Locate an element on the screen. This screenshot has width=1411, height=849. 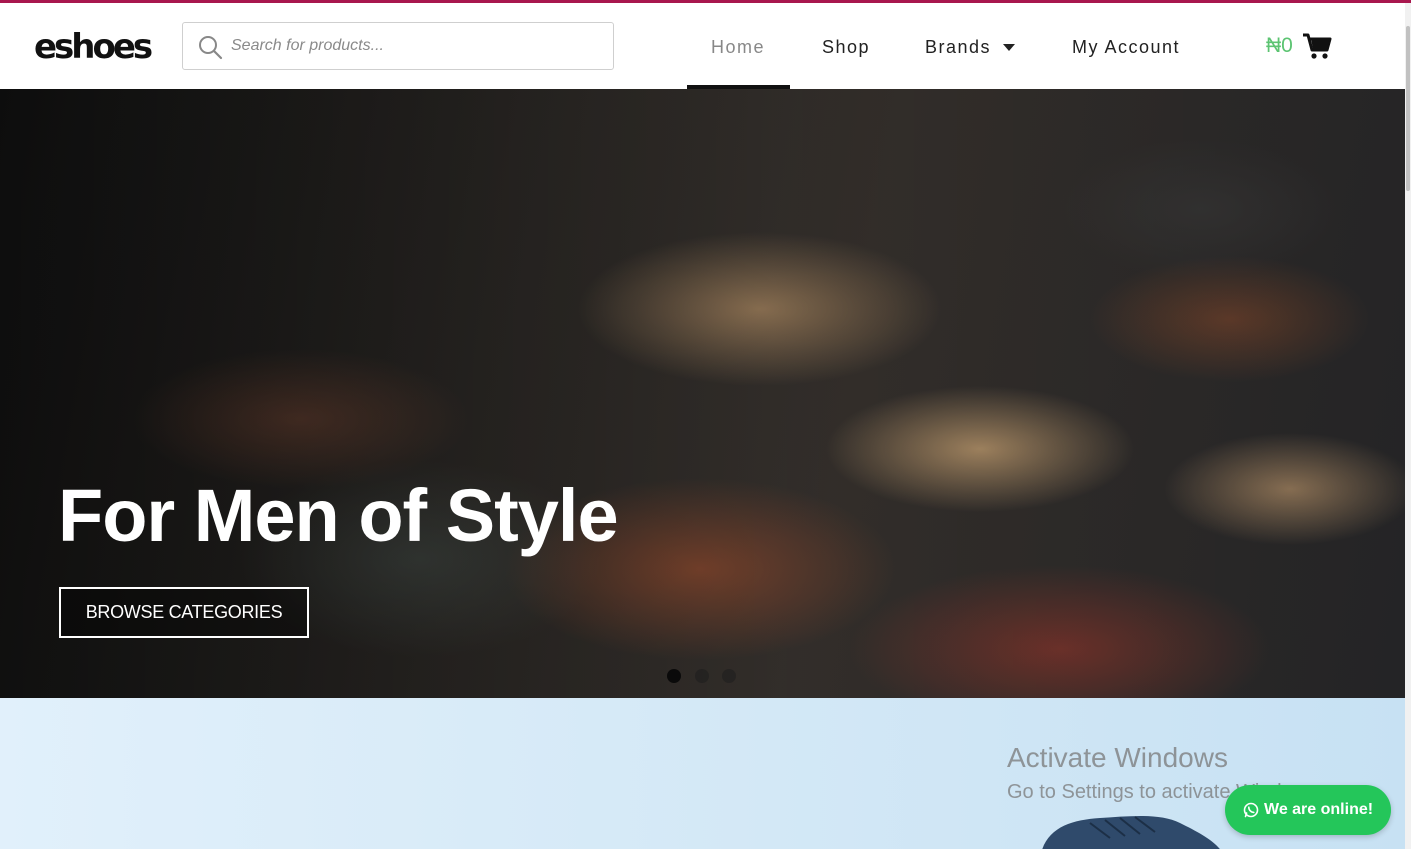
whatsapp-icon is located at coordinates (1251, 810).